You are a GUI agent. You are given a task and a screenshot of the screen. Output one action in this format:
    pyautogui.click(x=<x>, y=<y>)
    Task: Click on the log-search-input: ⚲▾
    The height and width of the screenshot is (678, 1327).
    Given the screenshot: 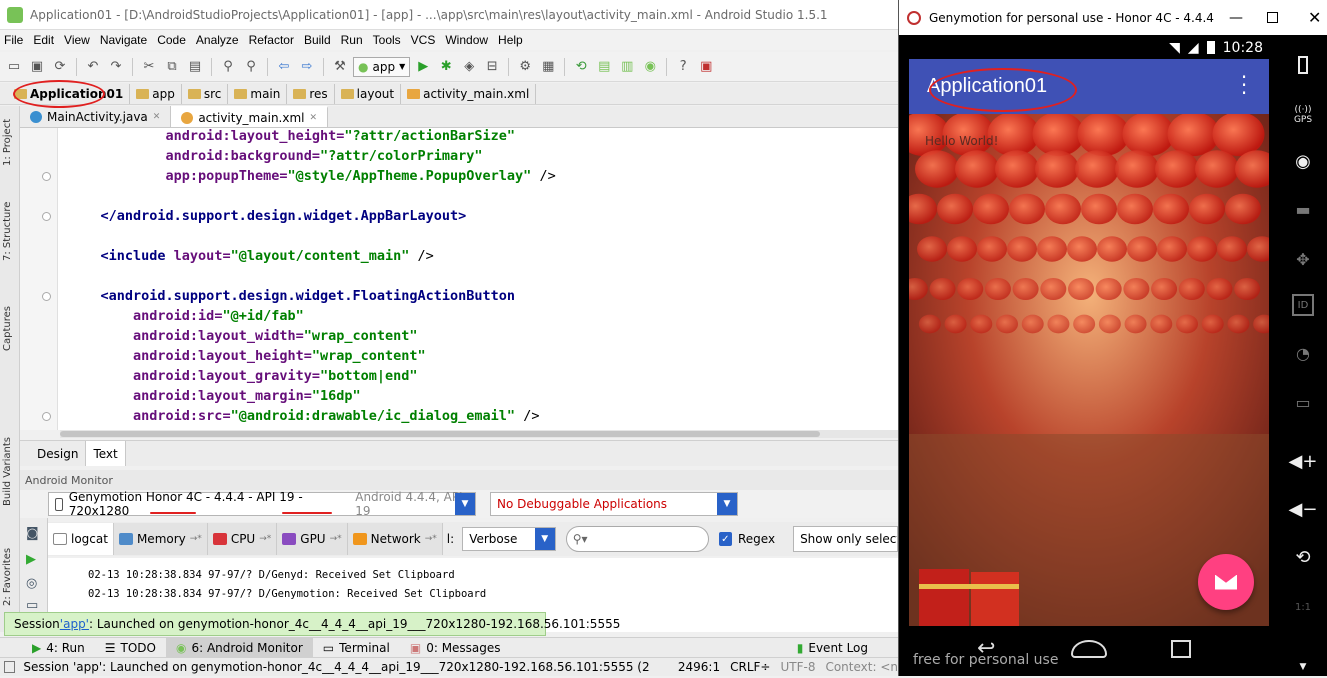 What is the action you would take?
    pyautogui.click(x=637, y=539)
    